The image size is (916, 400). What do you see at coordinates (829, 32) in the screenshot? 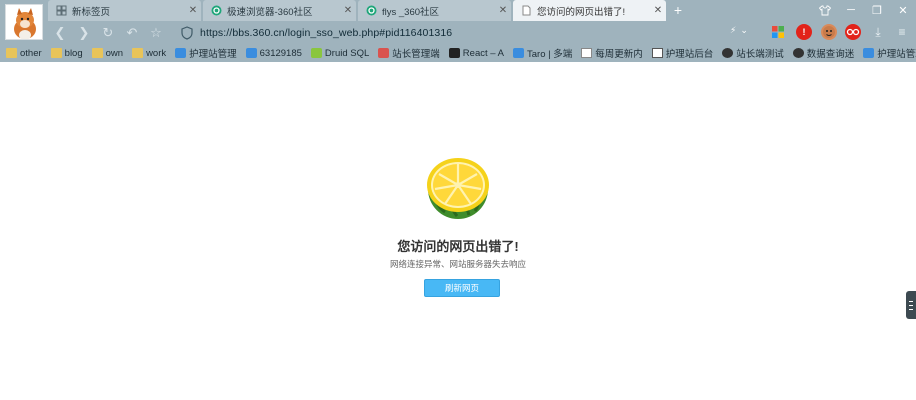
I see `extension-face-icon` at bounding box center [829, 32].